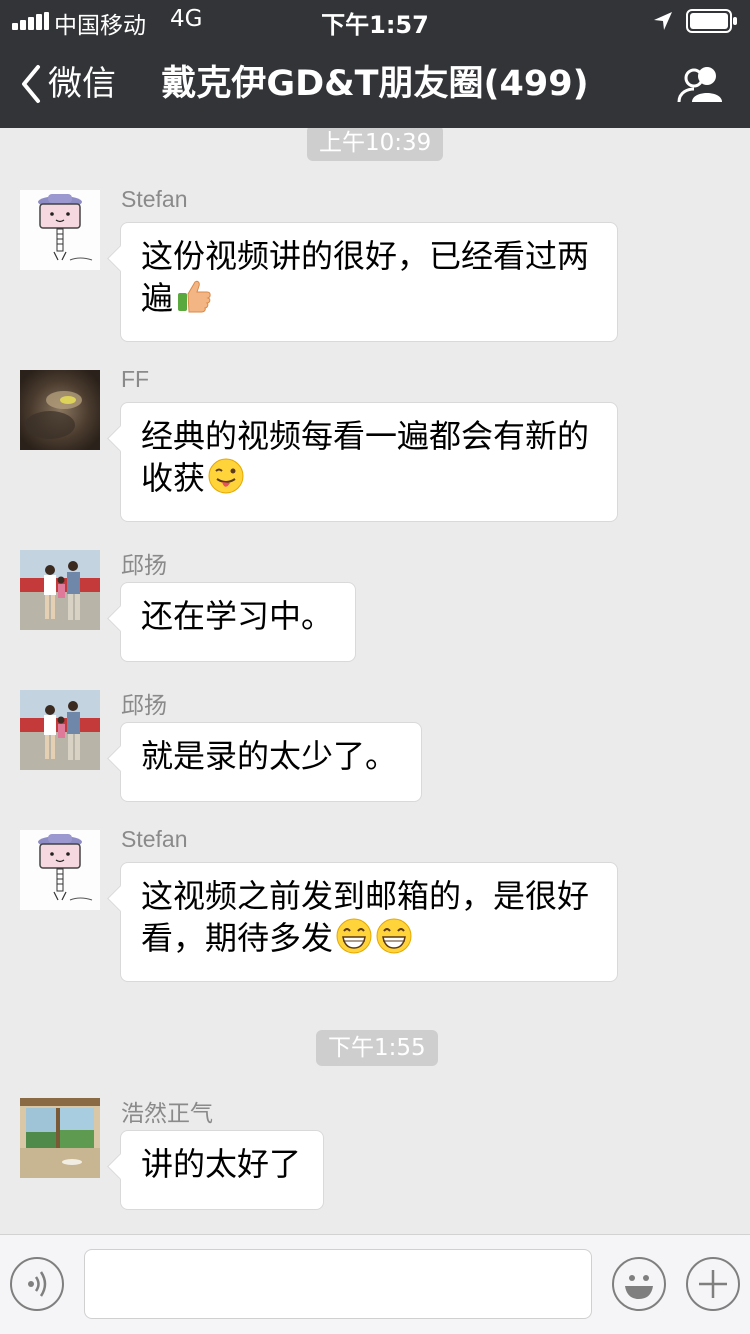  Describe the element at coordinates (711, 21) in the screenshot. I see `battery-icon` at that location.